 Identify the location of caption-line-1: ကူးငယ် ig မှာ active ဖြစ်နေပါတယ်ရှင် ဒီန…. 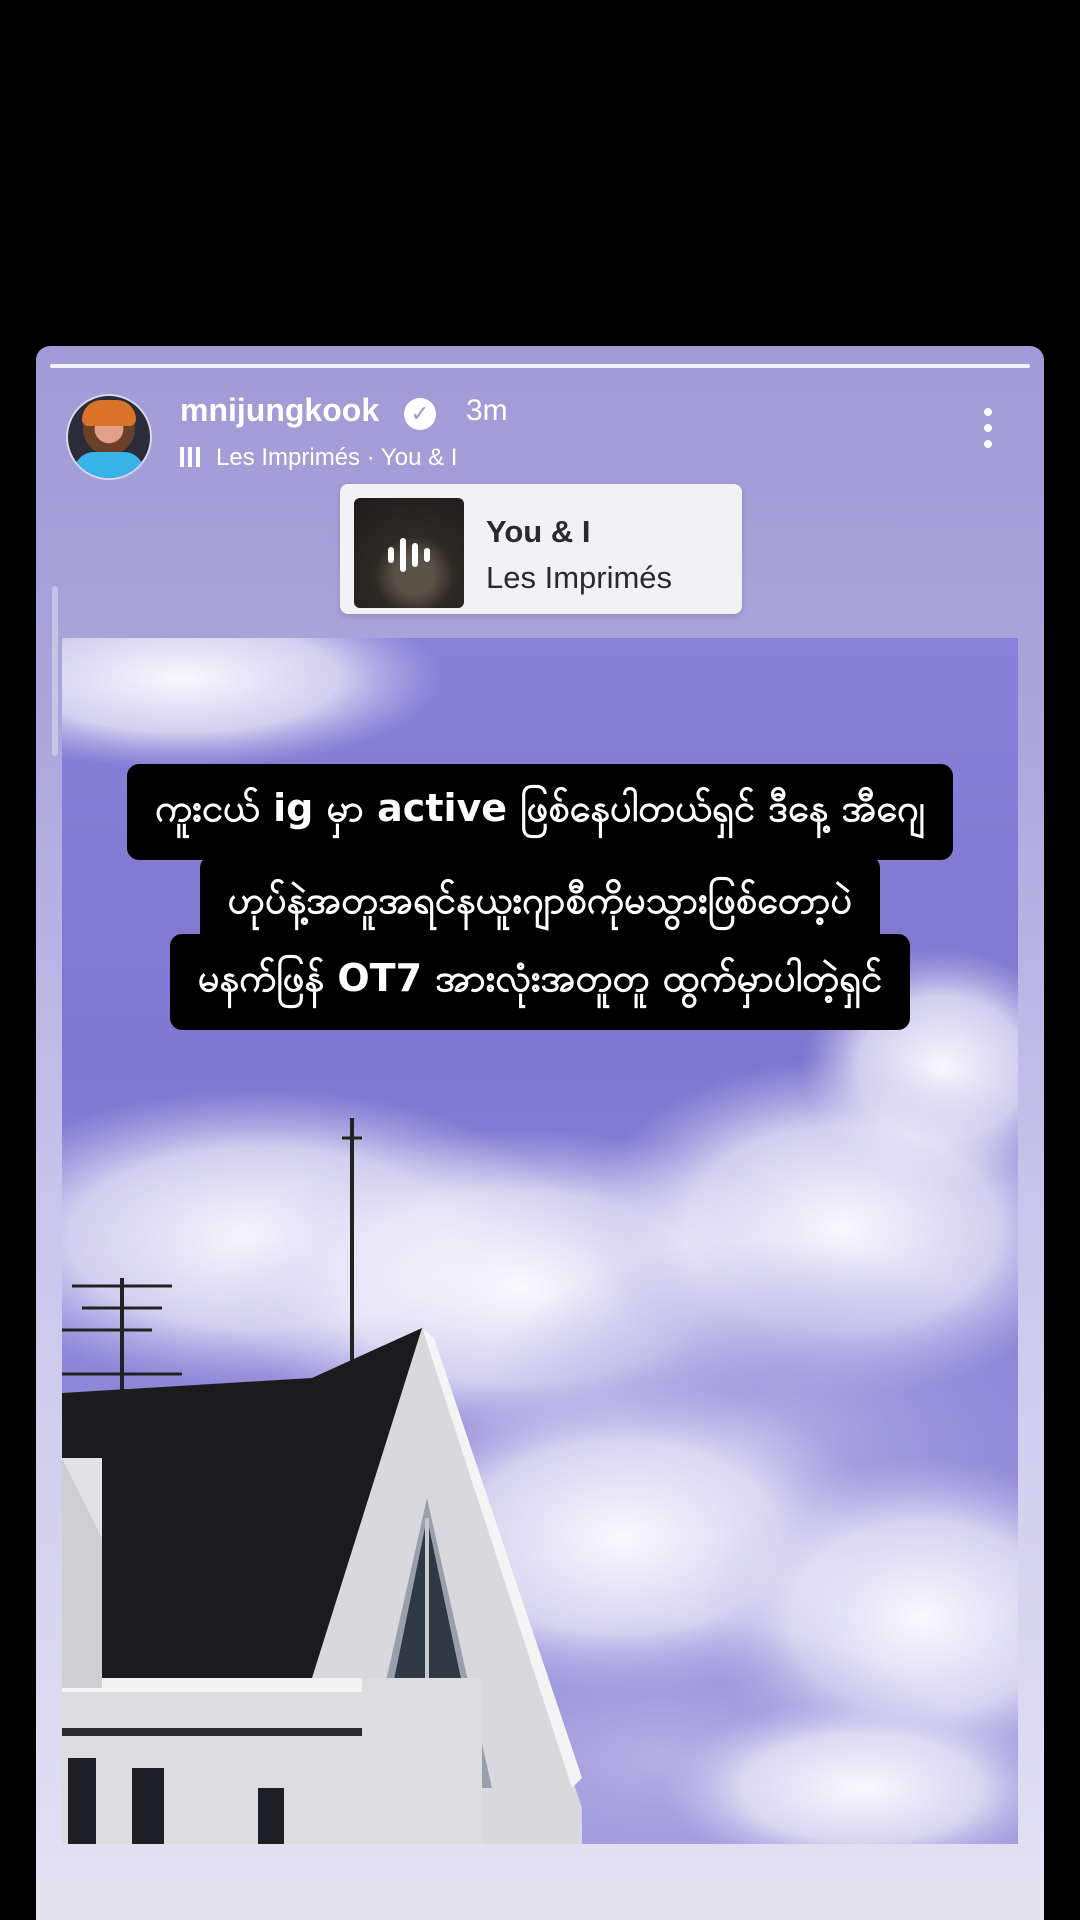
(540, 812).